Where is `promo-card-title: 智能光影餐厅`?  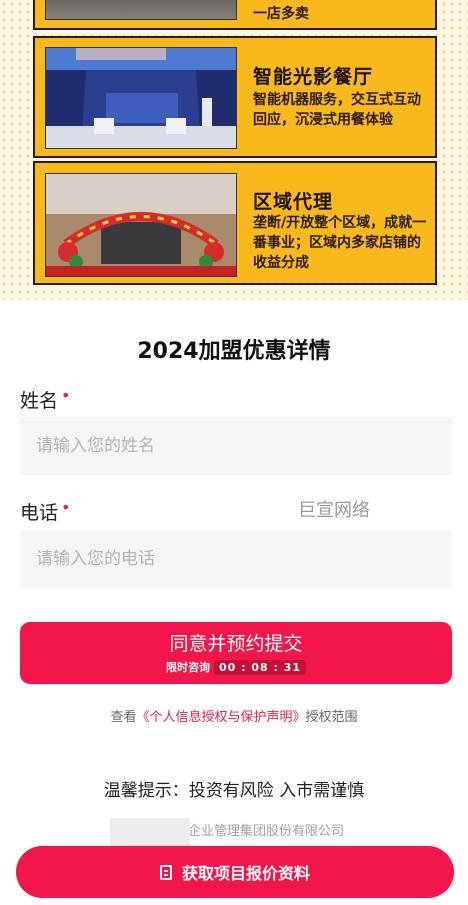 promo-card-title: 智能光影餐厅 is located at coordinates (313, 77).